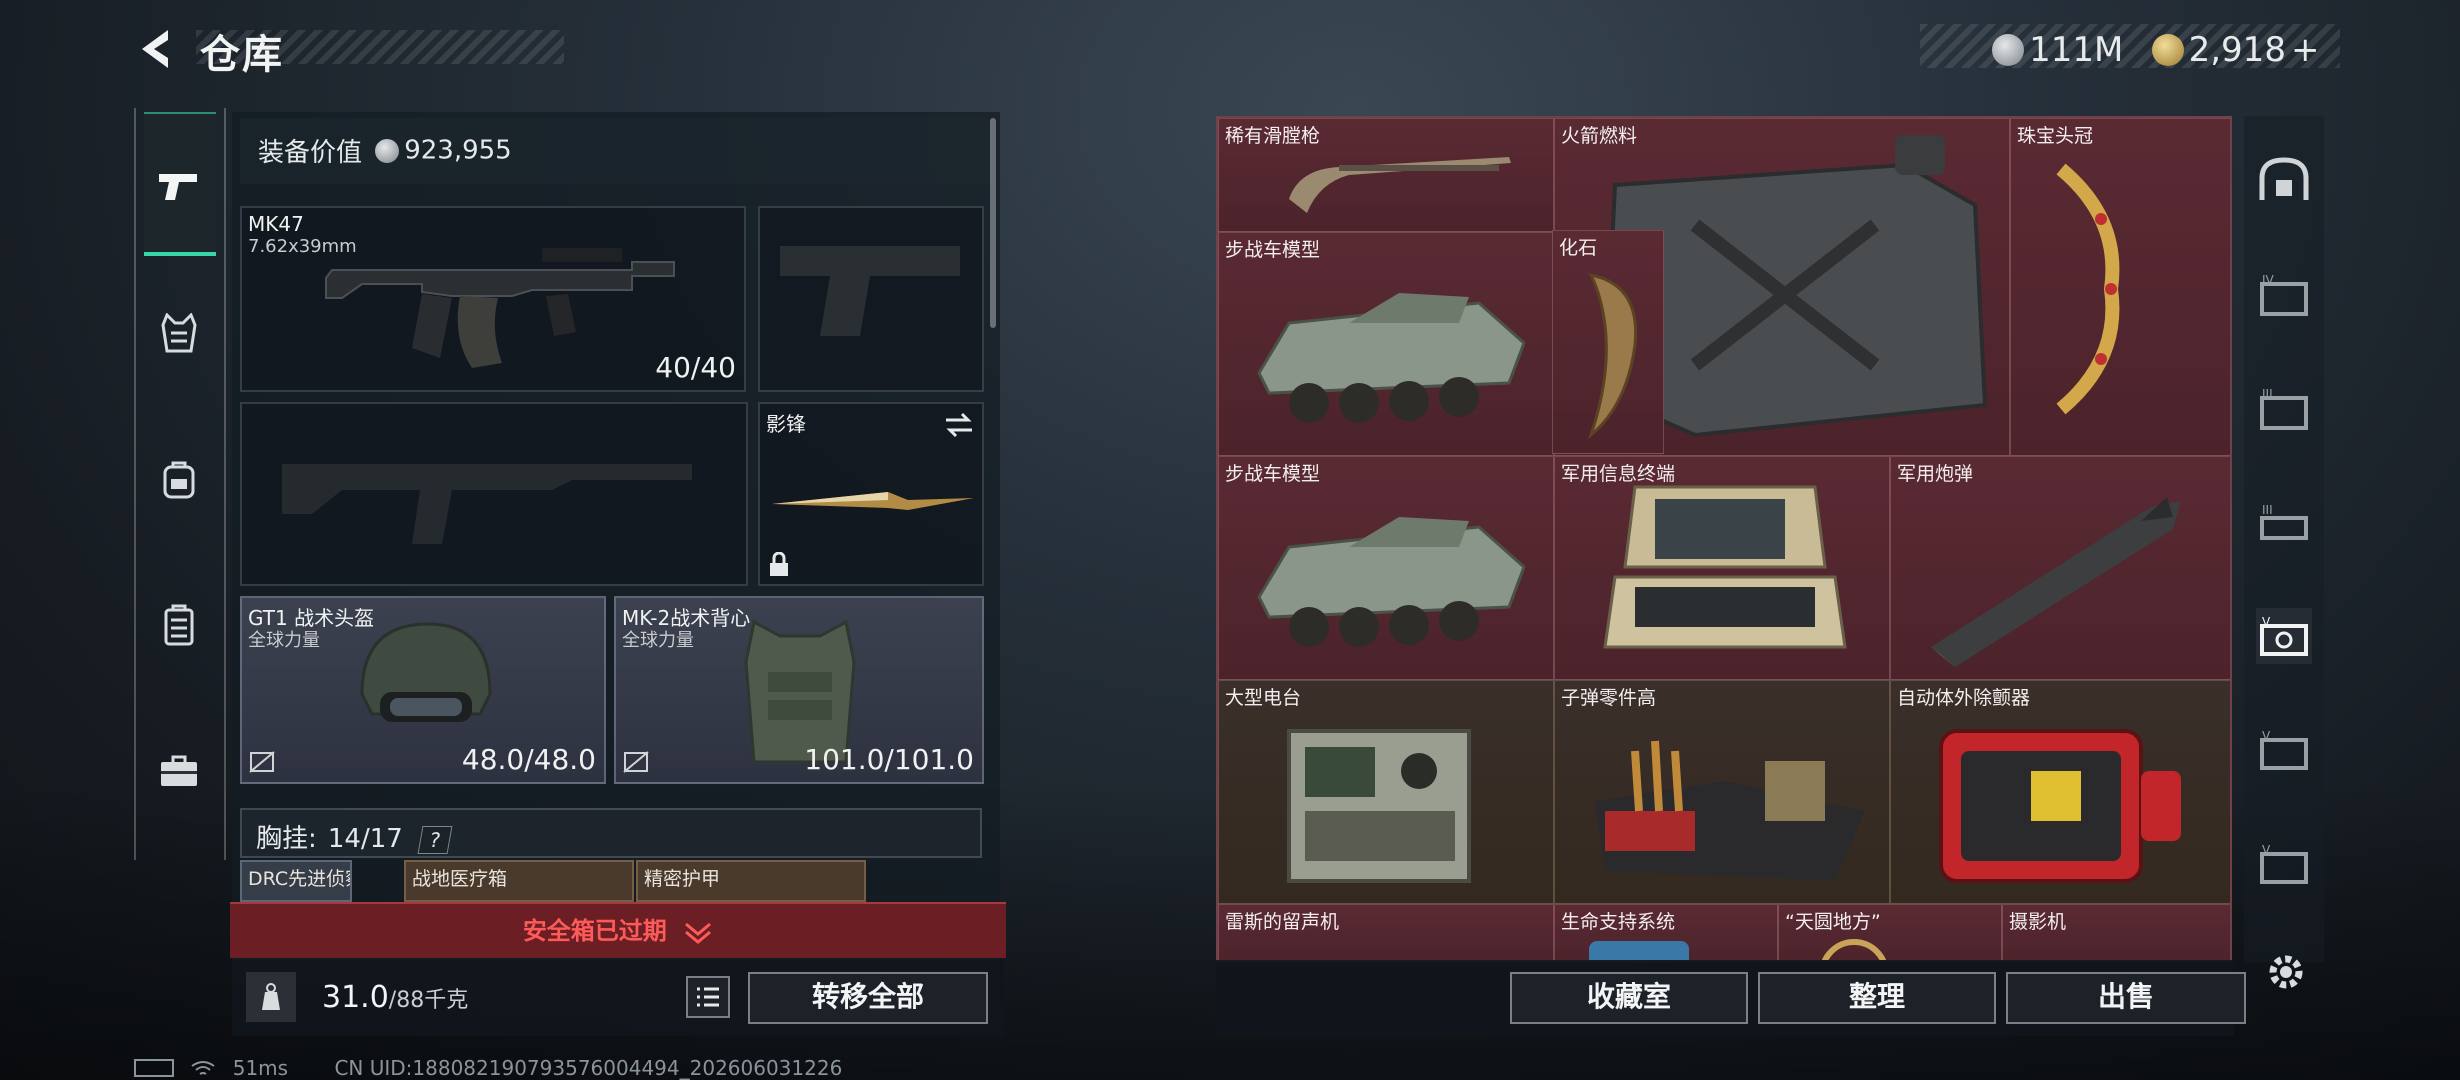 Image resolution: width=2460 pixels, height=1080 pixels. Describe the element at coordinates (310, 153) in the screenshot. I see `equipment-value-label: 装备价值` at that location.